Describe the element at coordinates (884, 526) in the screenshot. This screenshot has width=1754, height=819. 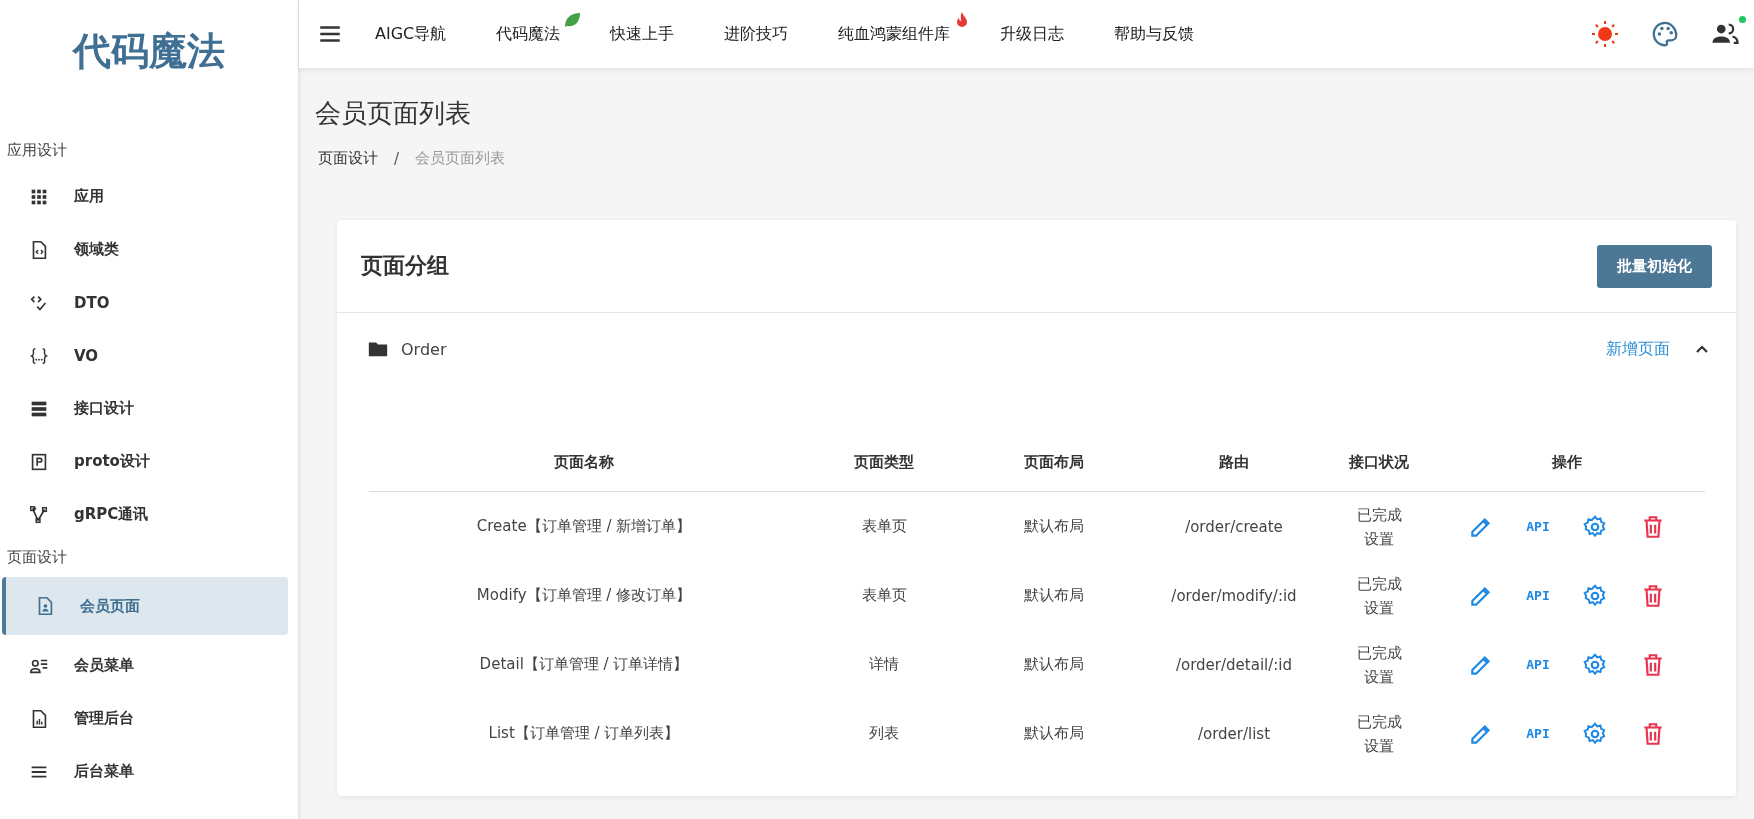
I see `table-cell: 表单页` at that location.